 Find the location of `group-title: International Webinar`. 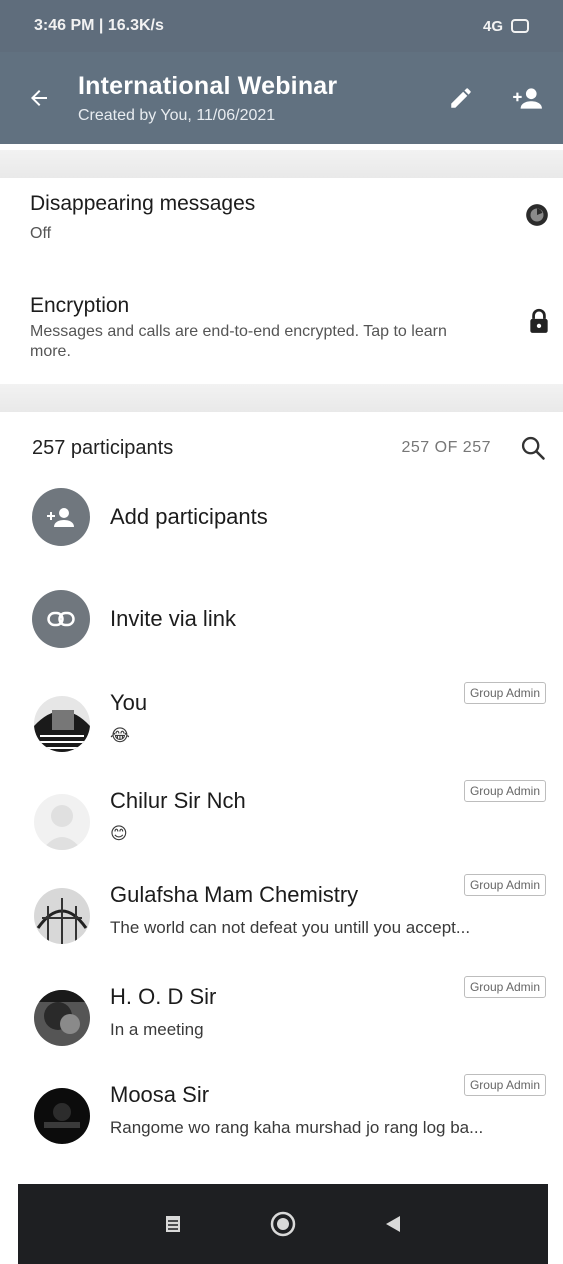

group-title: International Webinar is located at coordinates (208, 85).